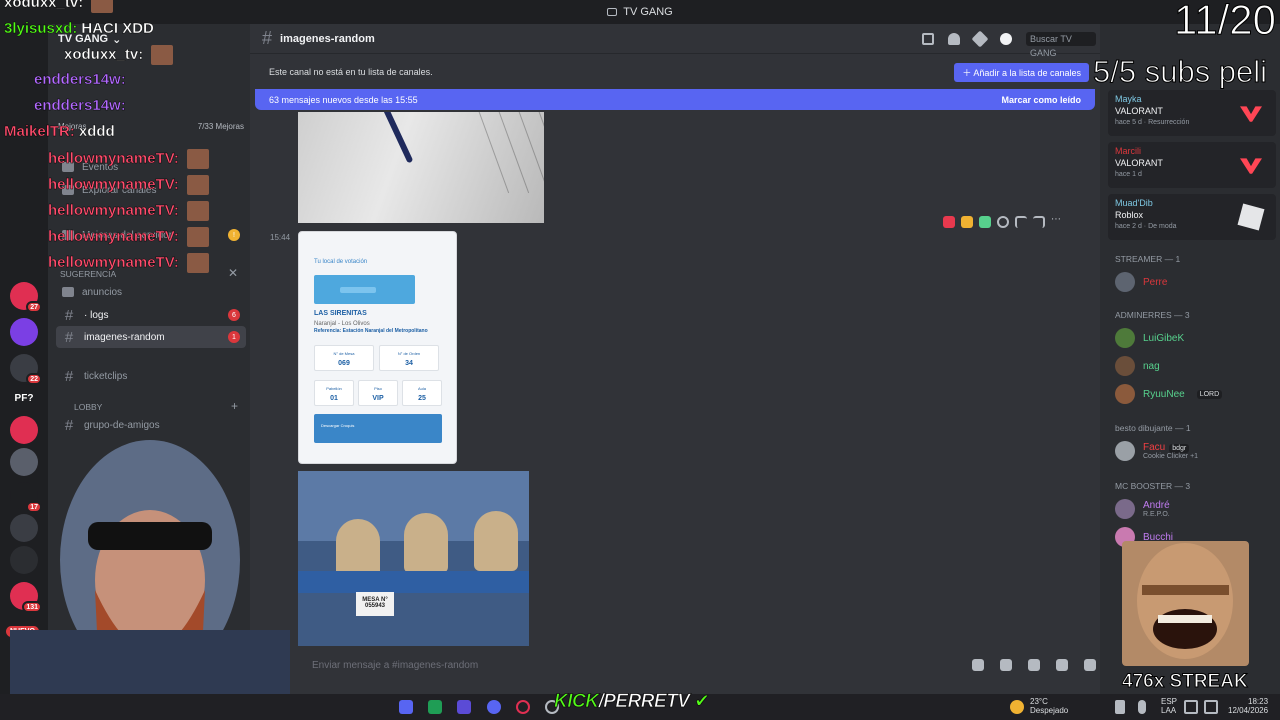 The width and height of the screenshot is (1280, 720). Describe the element at coordinates (1128, 99) in the screenshot. I see `activity-user: Mayka` at that location.